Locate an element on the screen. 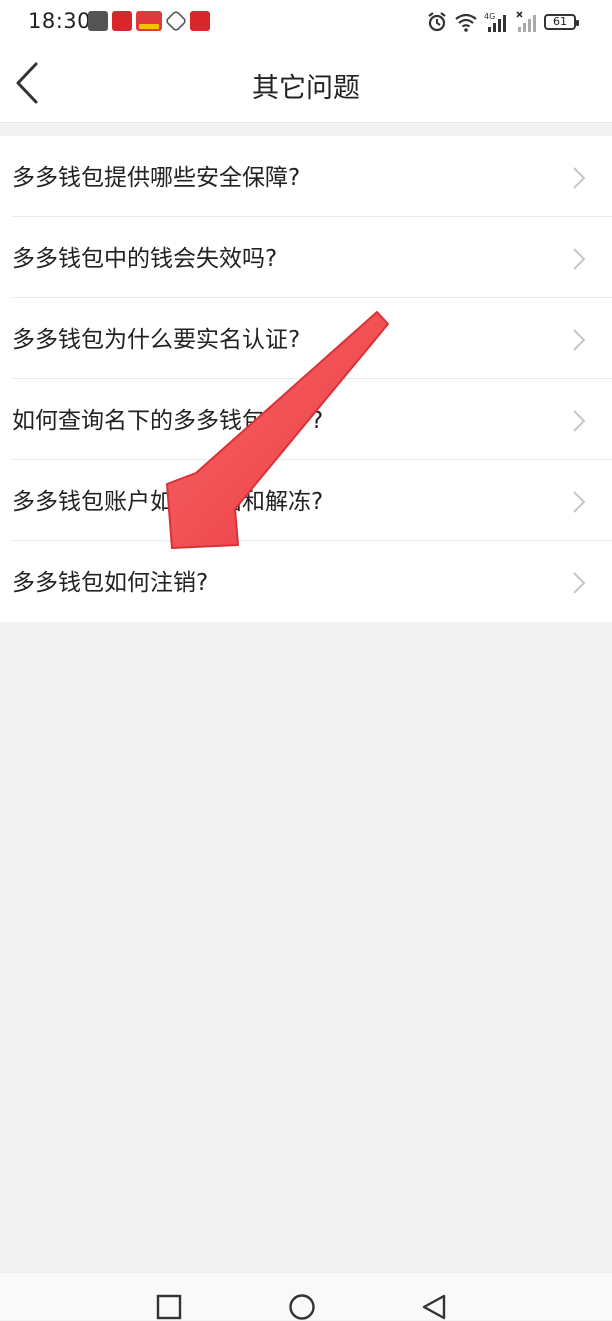  question-item-expiry: 多多钱包中的钱会失效吗? is located at coordinates (306, 257).